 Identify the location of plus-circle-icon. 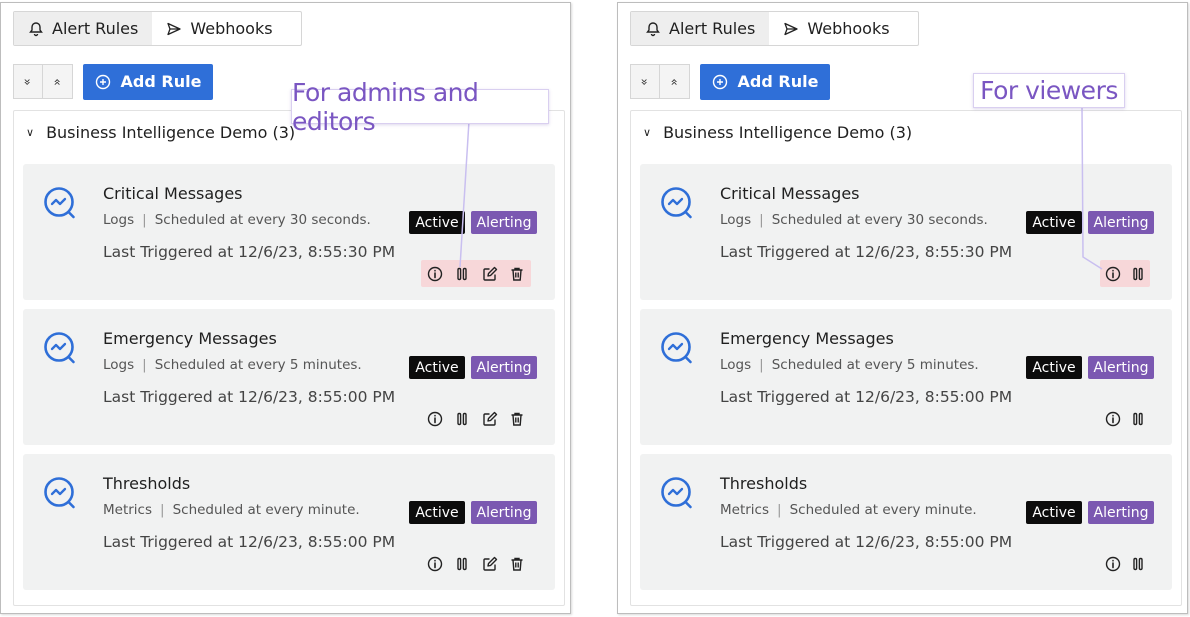
(719, 81).